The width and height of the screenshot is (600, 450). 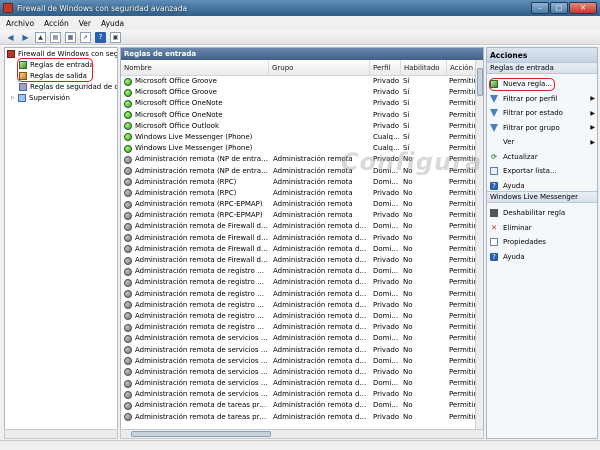 I want to click on column-header-action: Acción, so click(x=462, y=68).